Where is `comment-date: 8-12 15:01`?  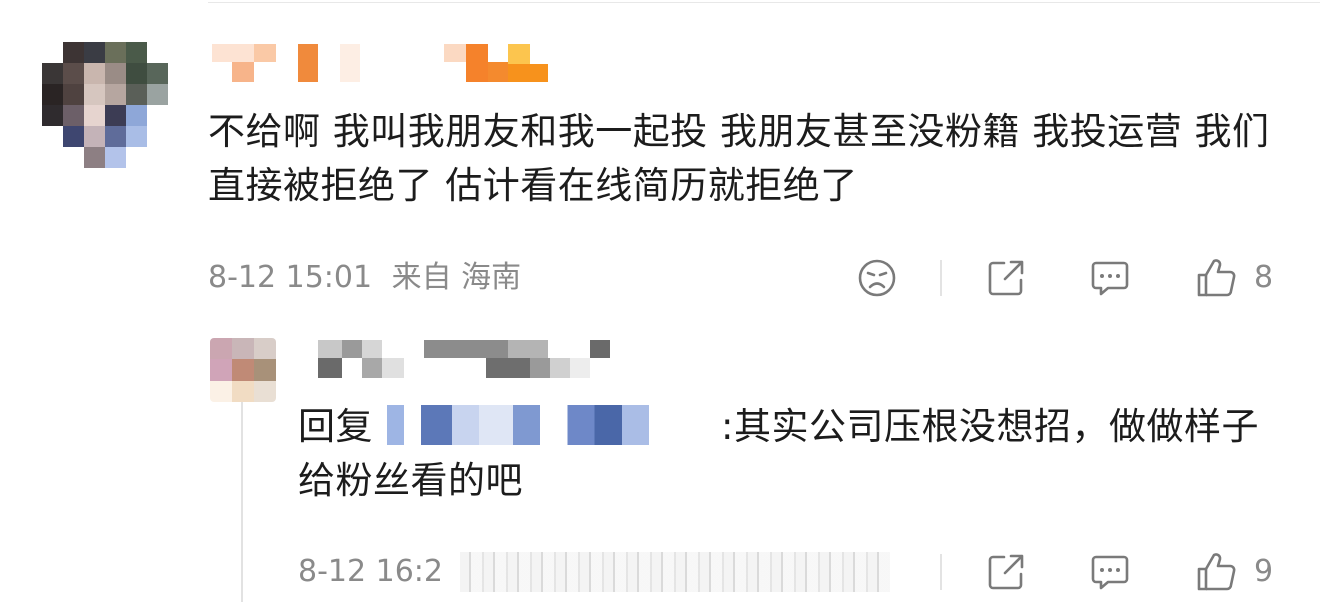
comment-date: 8-12 15:01 is located at coordinates (290, 277).